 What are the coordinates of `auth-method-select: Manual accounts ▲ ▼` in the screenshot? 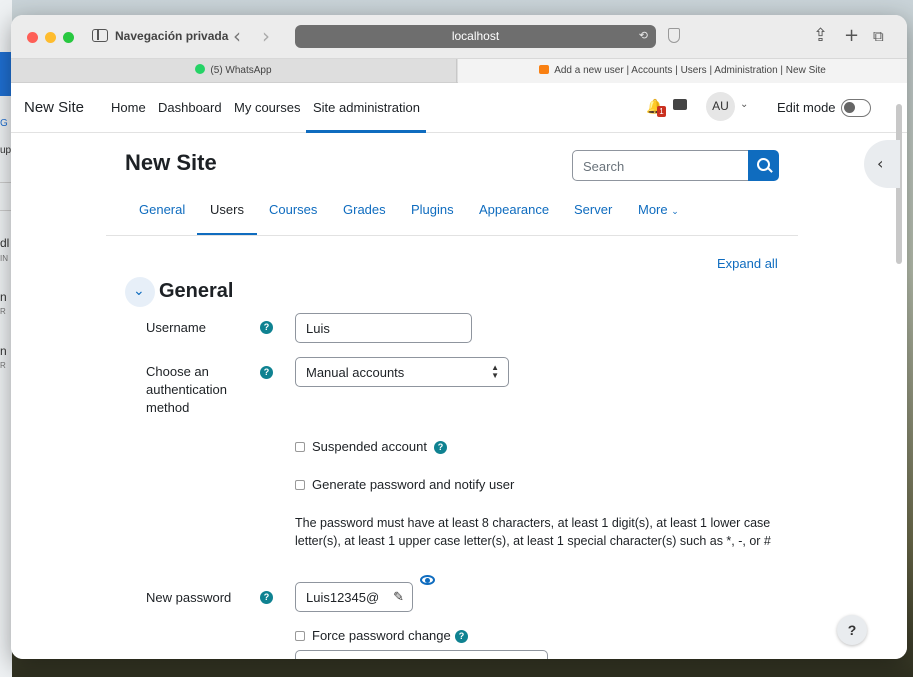 It's located at (402, 372).